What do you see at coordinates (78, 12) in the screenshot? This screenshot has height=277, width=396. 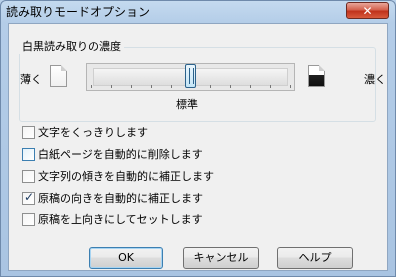 I see `window-title: 読み取りモードオプション` at bounding box center [78, 12].